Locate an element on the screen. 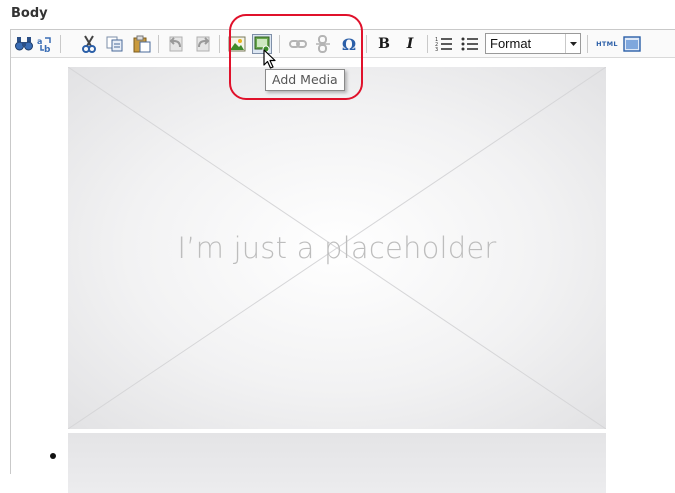 This screenshot has width=675, height=493. copy-button is located at coordinates (115, 44).